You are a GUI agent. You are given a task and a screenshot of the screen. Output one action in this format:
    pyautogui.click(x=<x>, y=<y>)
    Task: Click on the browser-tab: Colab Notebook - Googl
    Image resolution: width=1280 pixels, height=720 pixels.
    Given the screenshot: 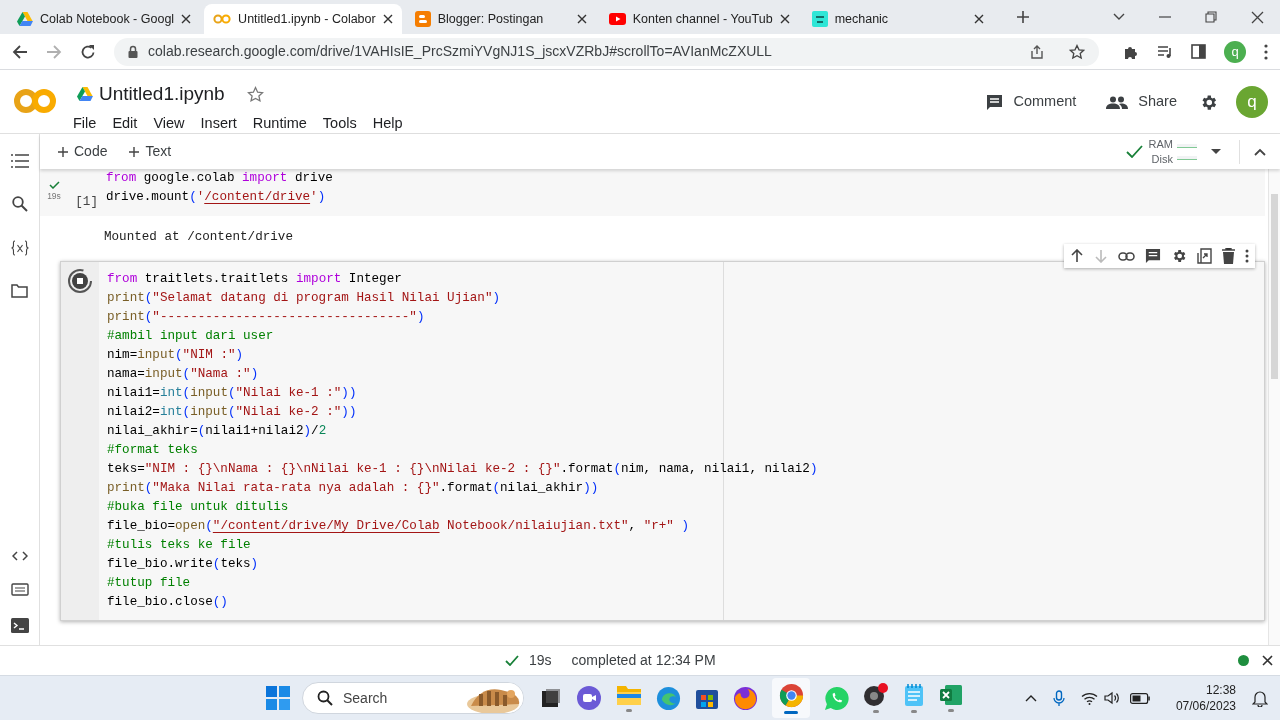 What is the action you would take?
    pyautogui.click(x=104, y=19)
    